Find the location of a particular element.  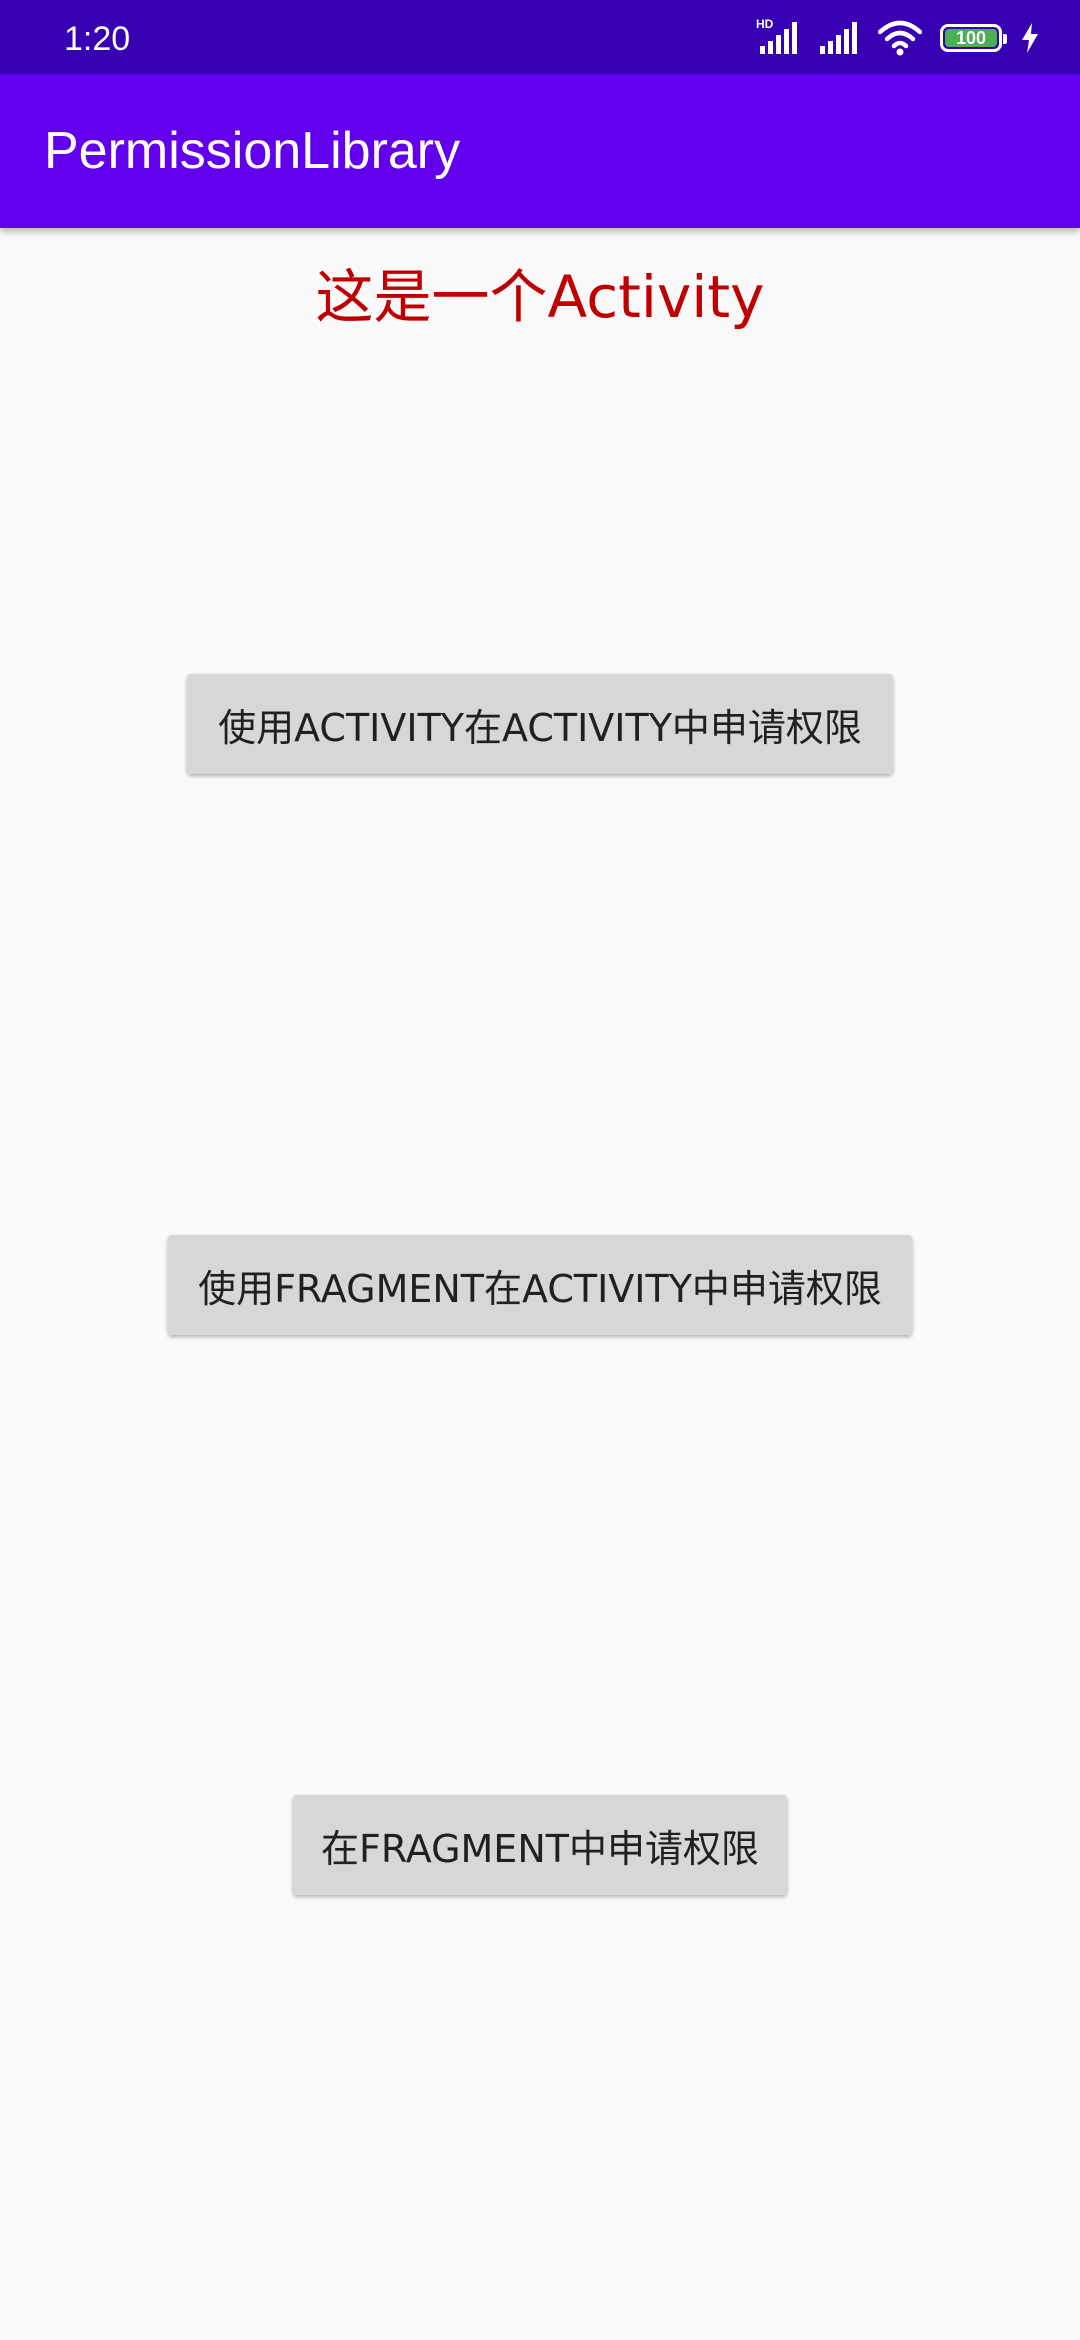

battery-icon: 100 is located at coordinates (973, 38).